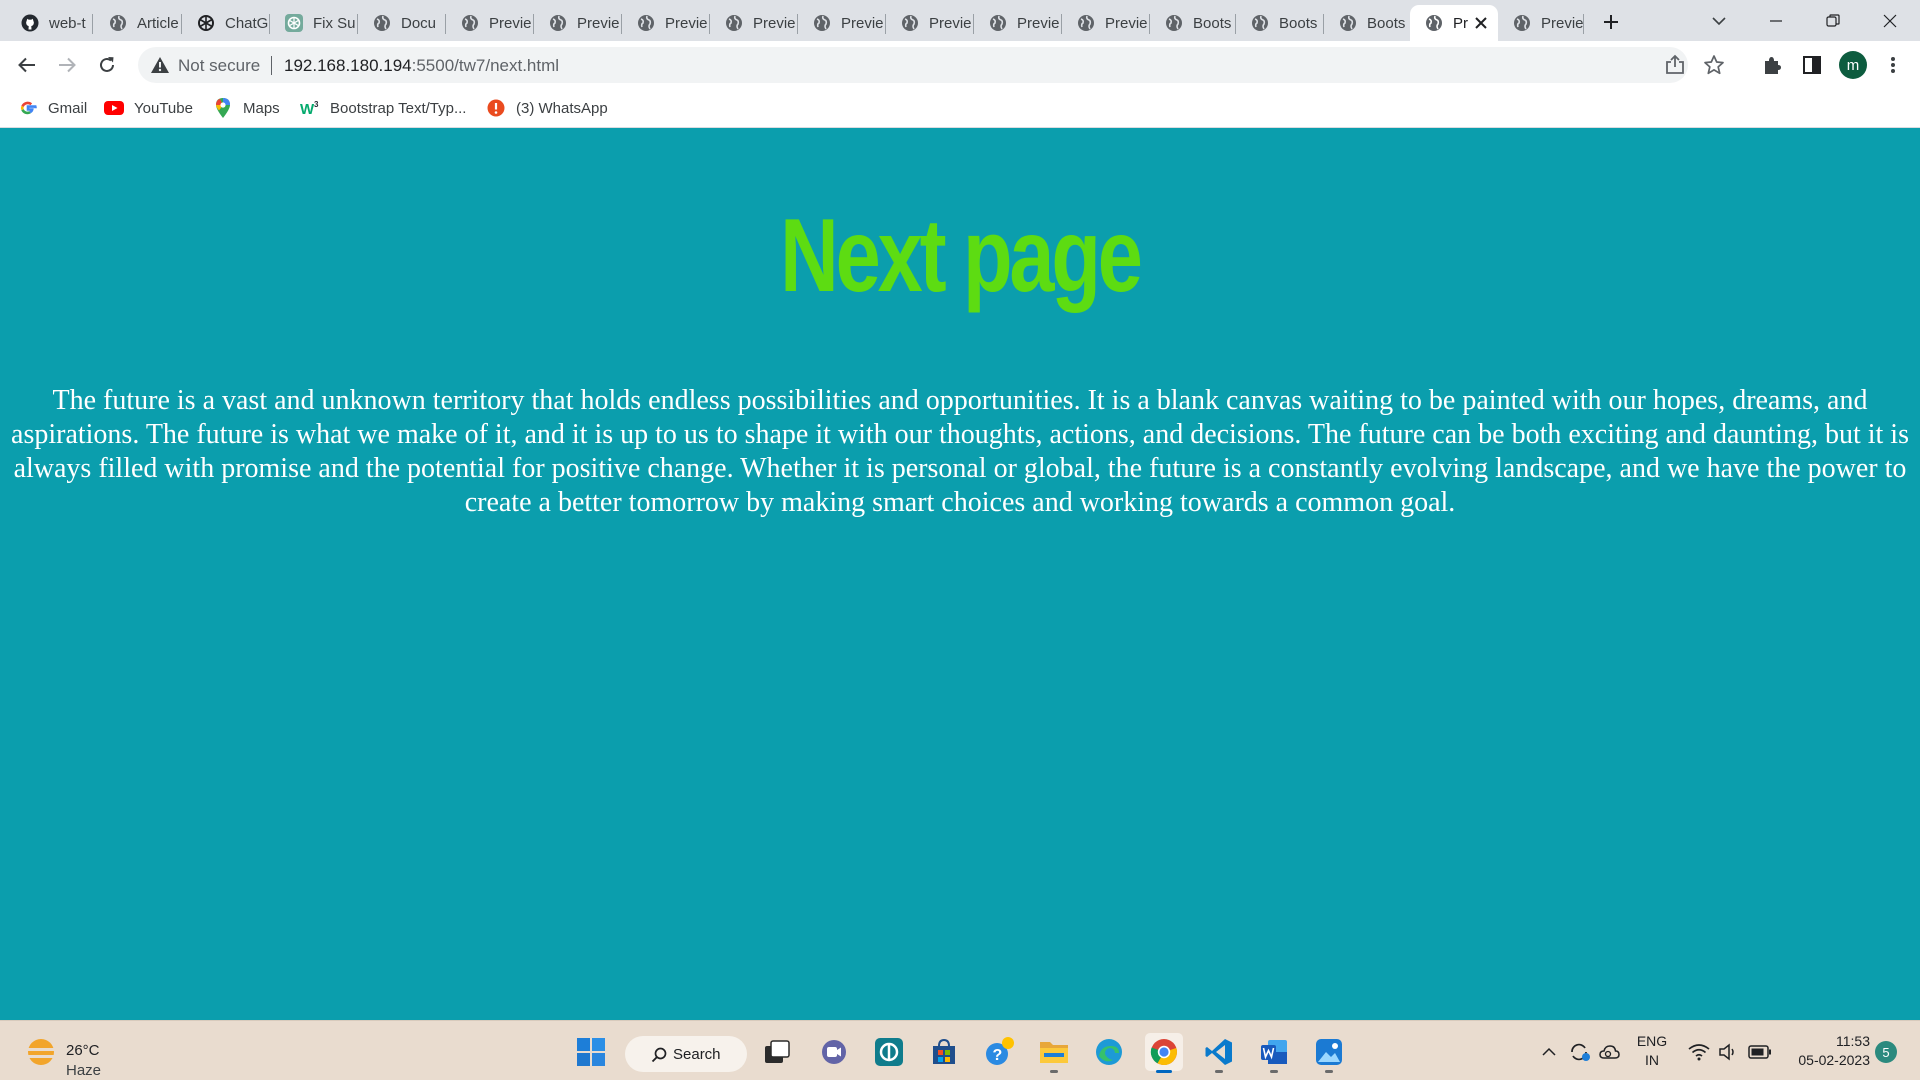  Describe the element at coordinates (754, 23) in the screenshot. I see `tab-8: Previe` at that location.